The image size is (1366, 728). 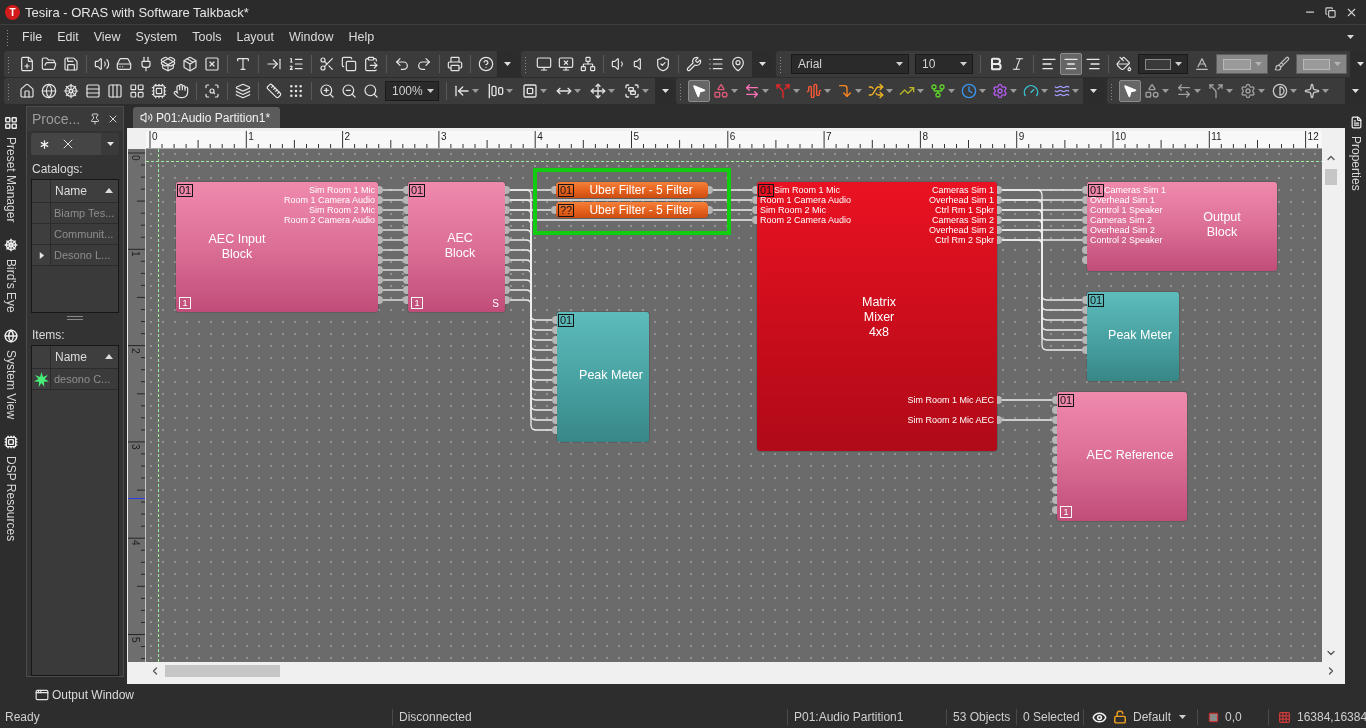 What do you see at coordinates (113, 119) in the screenshot?
I see `close-icon` at bounding box center [113, 119].